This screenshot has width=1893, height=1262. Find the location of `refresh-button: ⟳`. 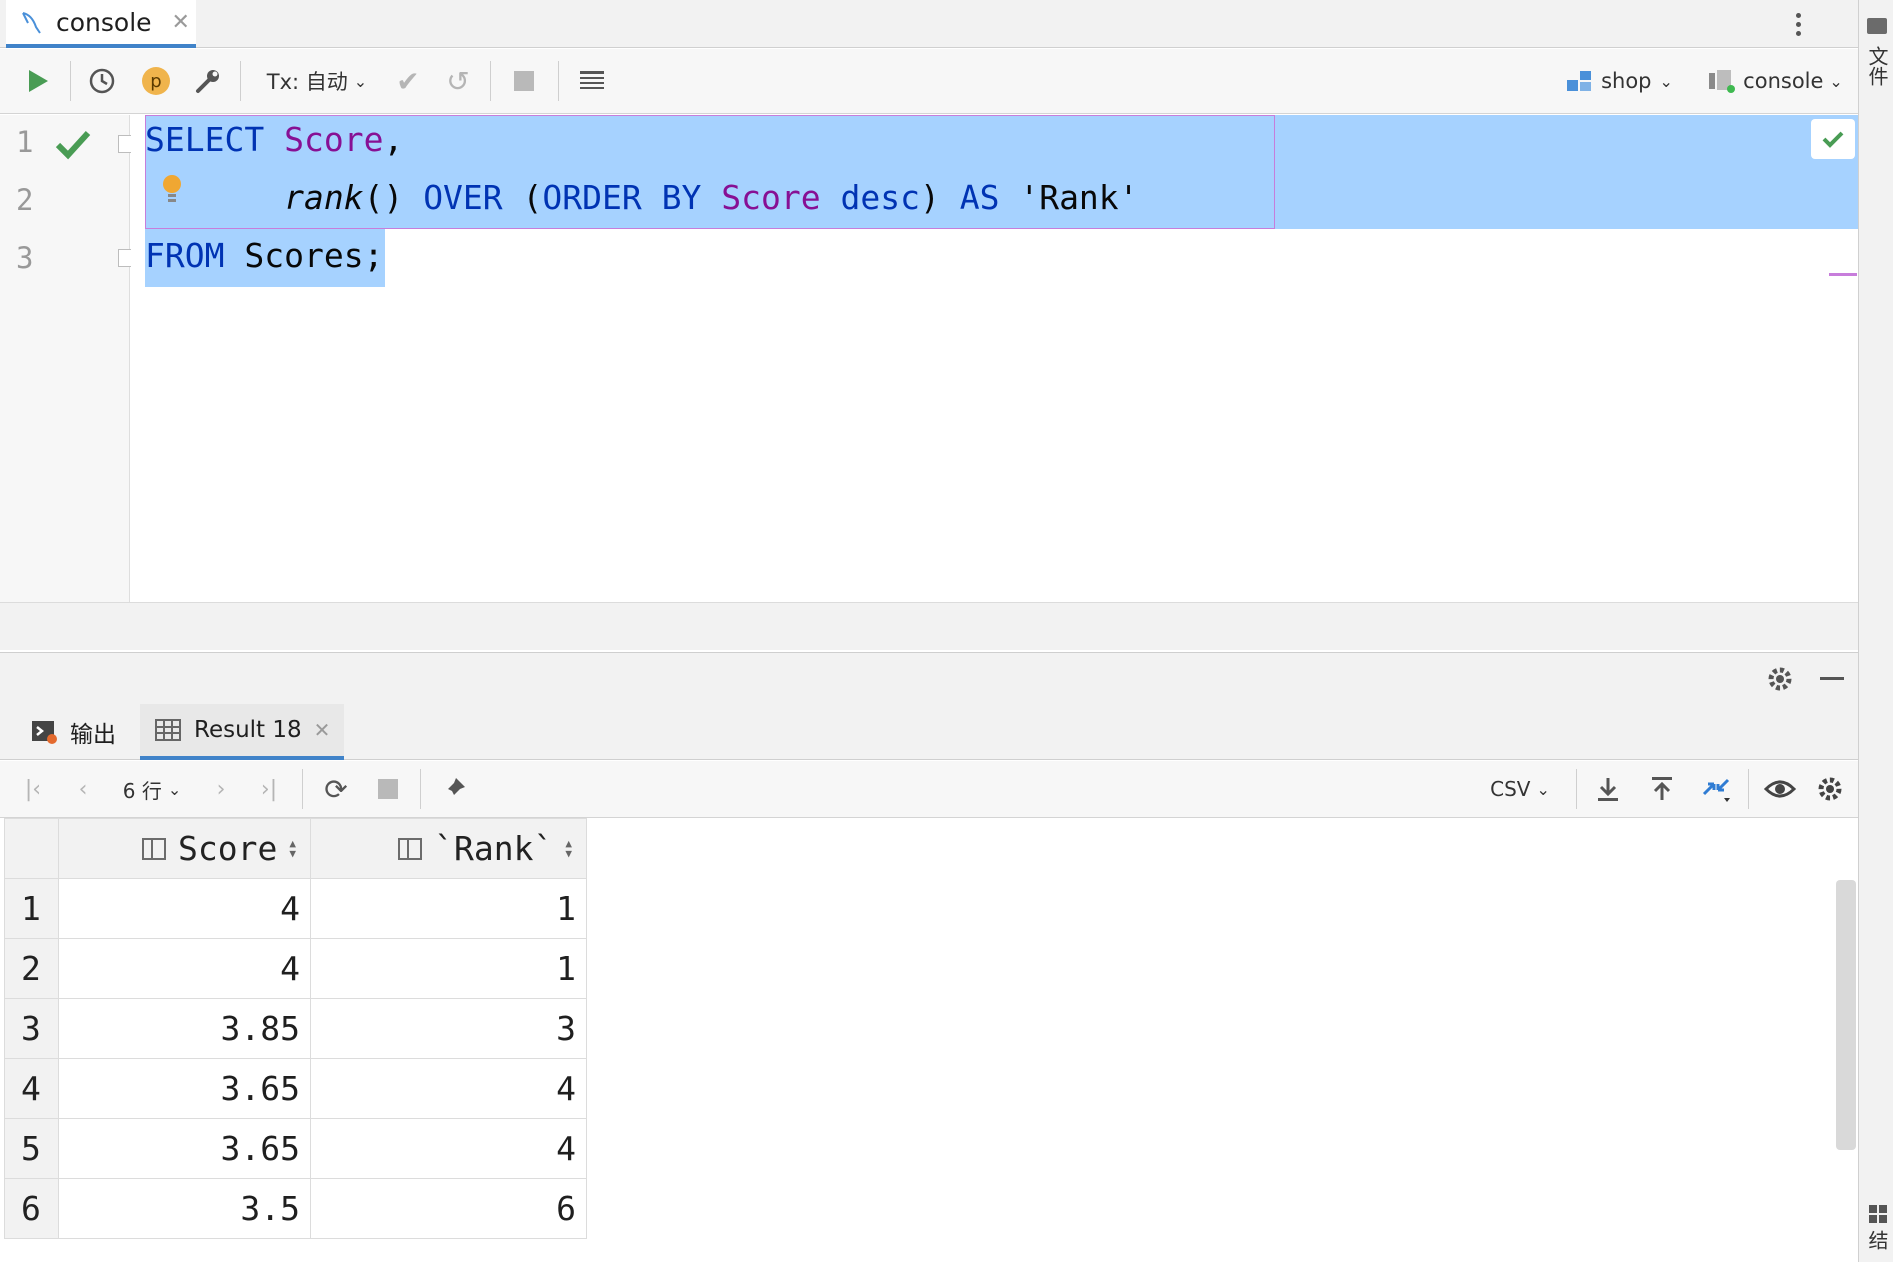

refresh-button: ⟳ is located at coordinates (336, 789).